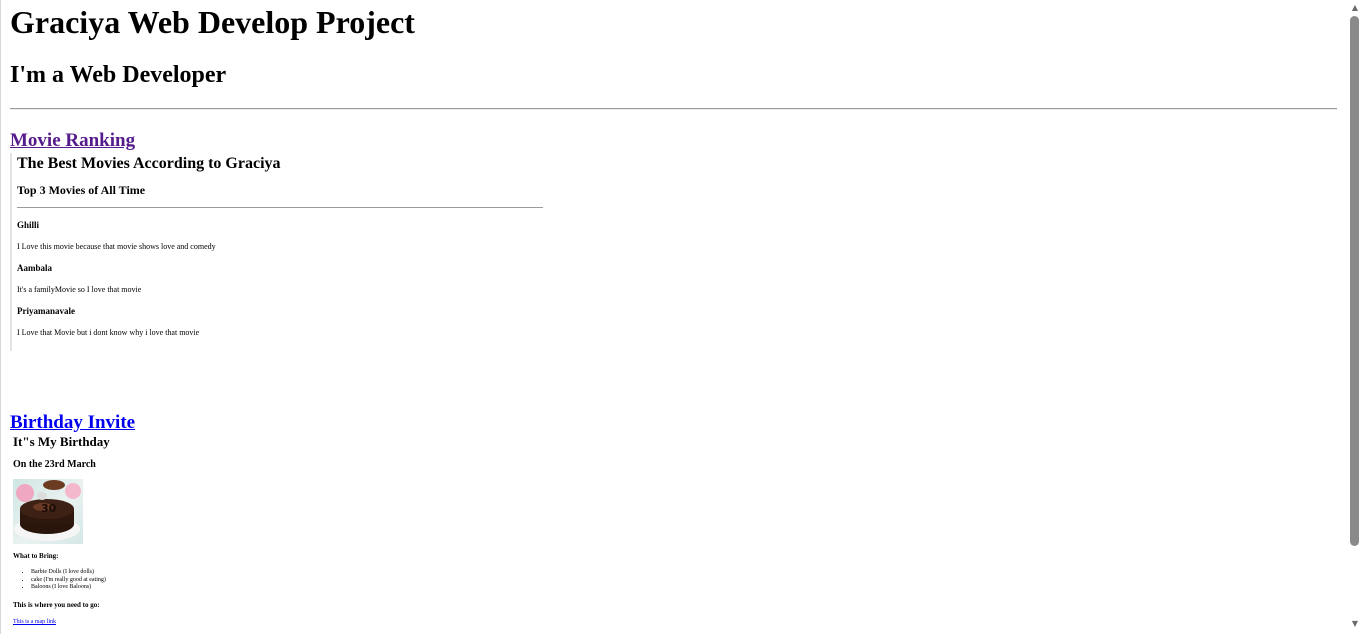  What do you see at coordinates (46, 311) in the screenshot?
I see `movie-name: Priyamanavale` at bounding box center [46, 311].